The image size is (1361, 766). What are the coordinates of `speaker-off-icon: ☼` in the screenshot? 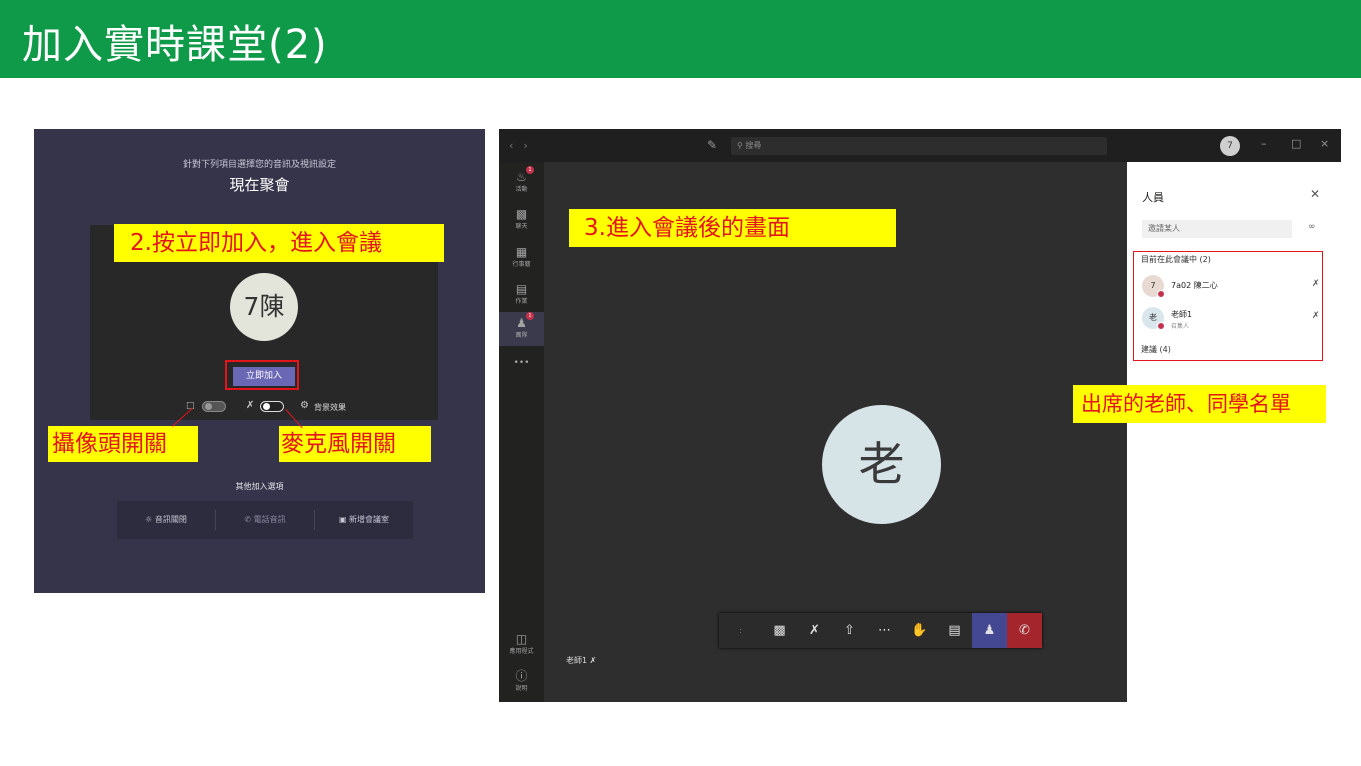 It's located at (150, 519).